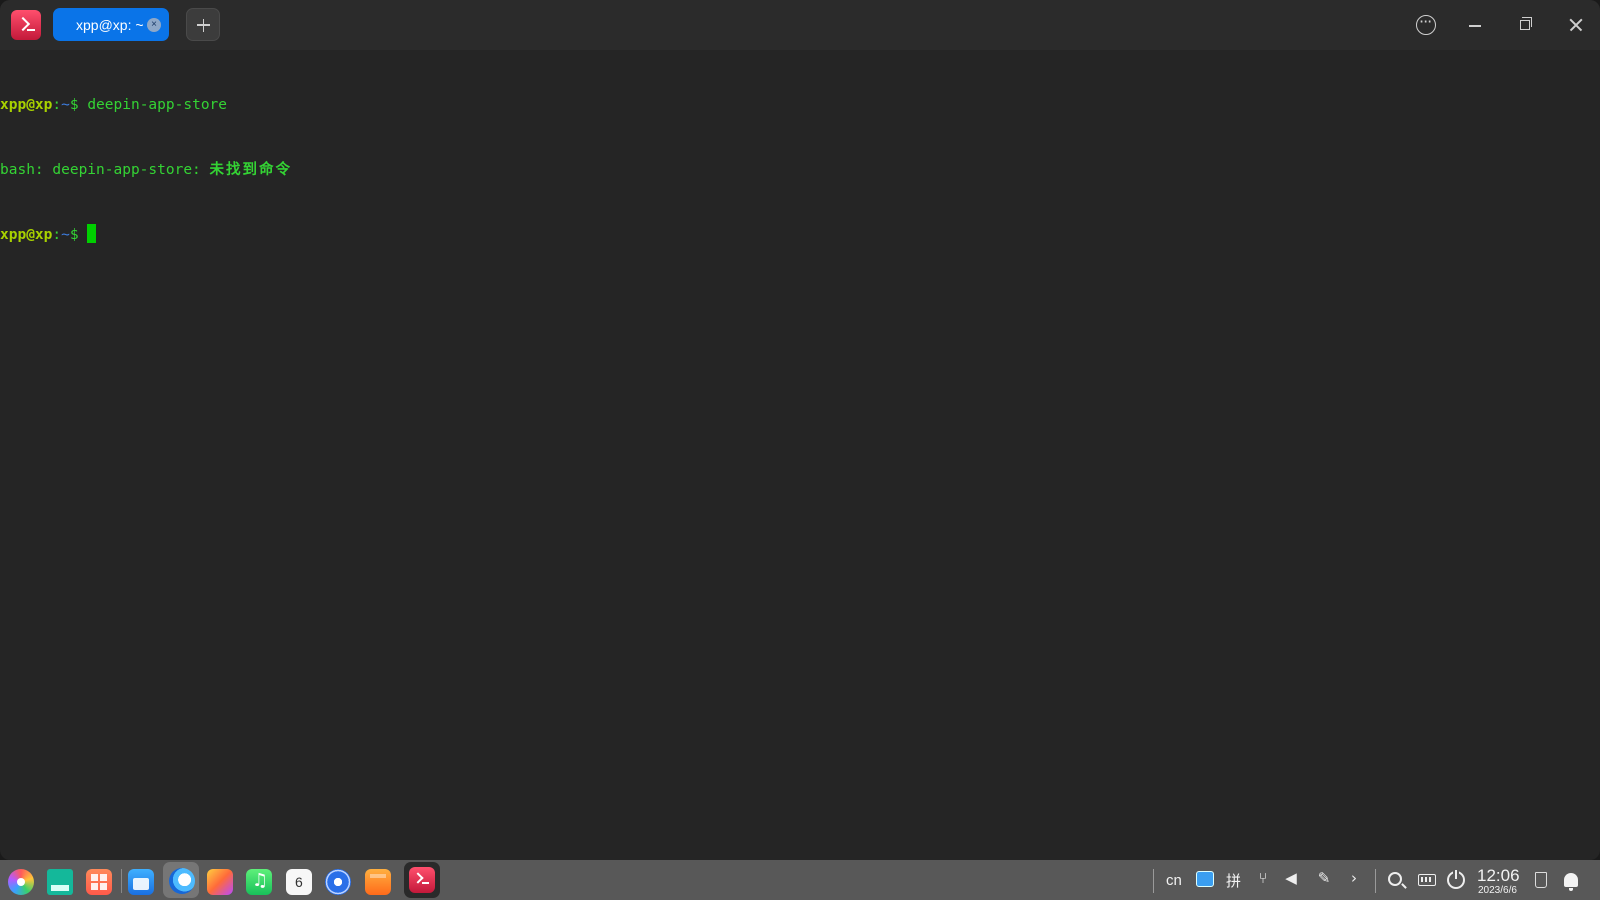  I want to click on usb-icon: ⑂, so click(1263, 878).